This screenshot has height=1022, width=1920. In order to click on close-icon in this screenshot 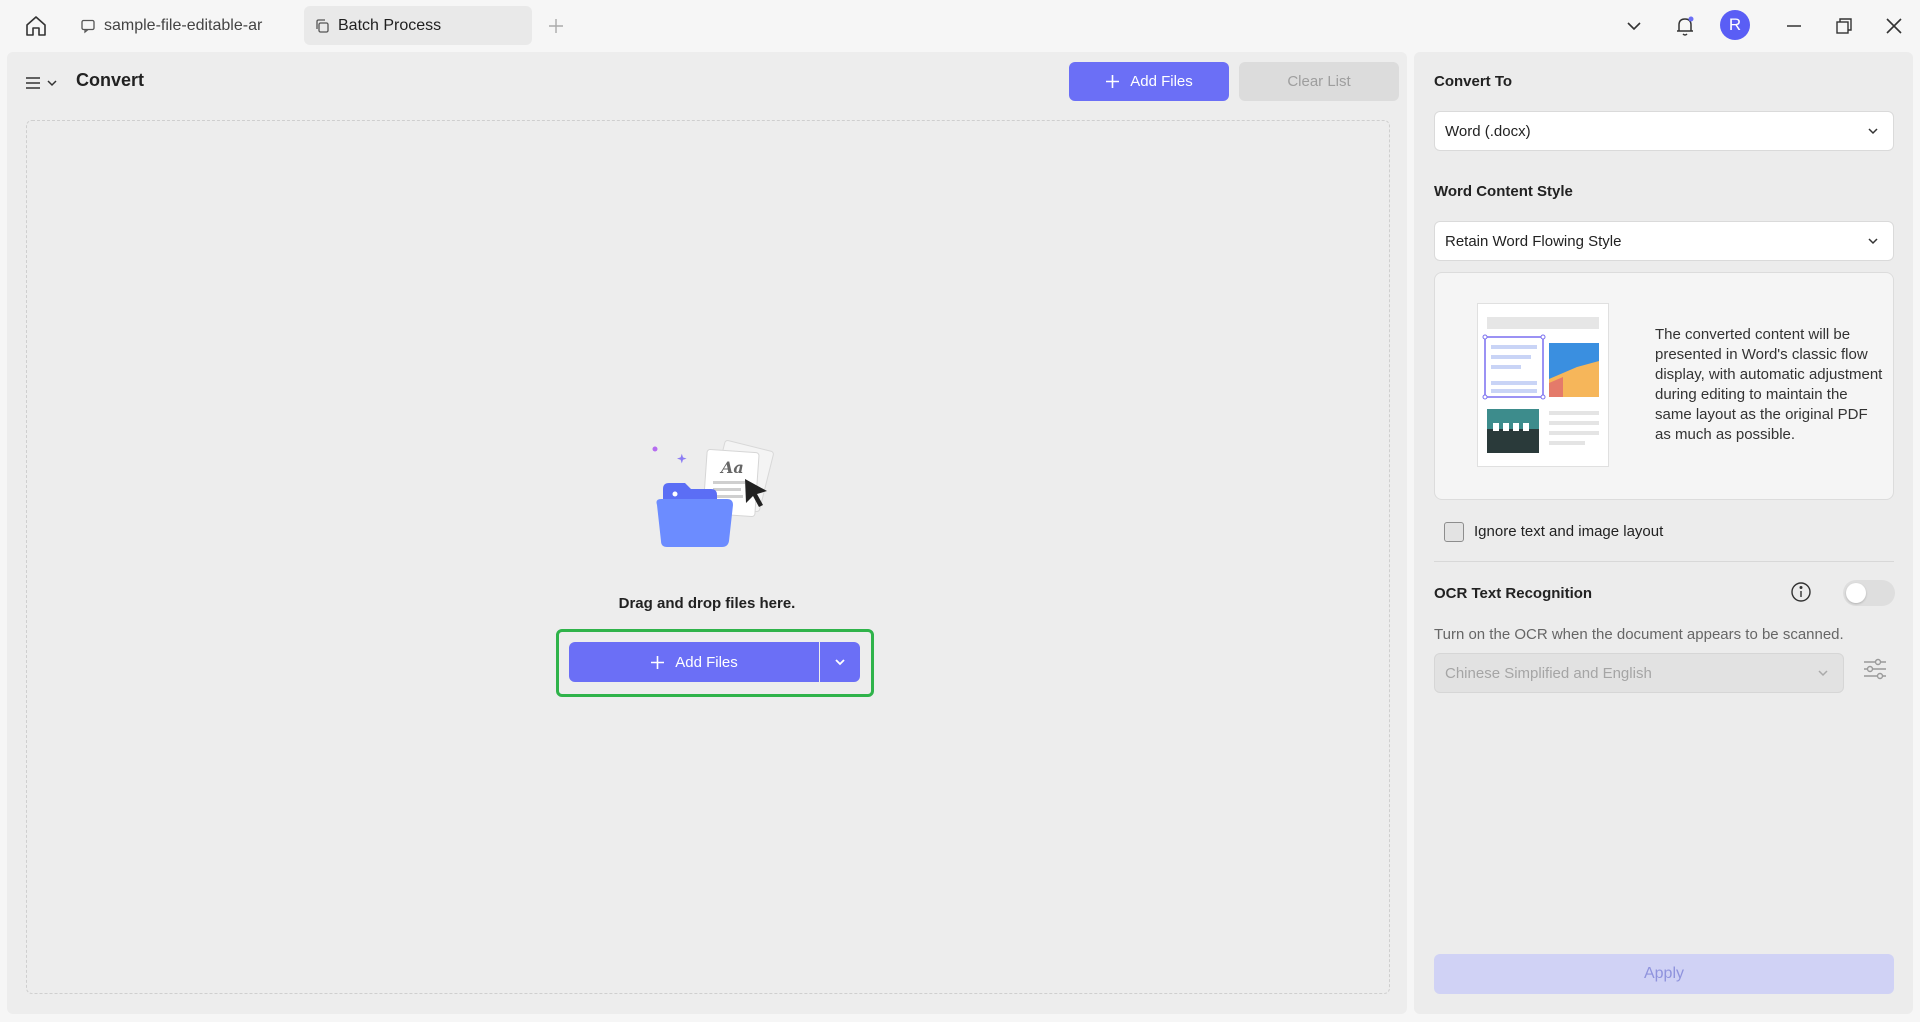, I will do `click(1894, 26)`.